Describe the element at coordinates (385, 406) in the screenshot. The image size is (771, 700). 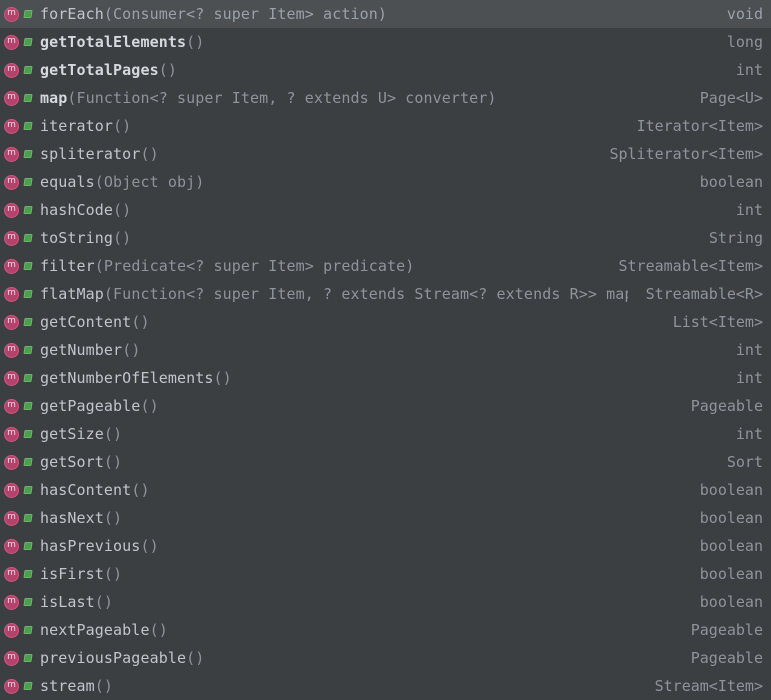
I see `completion-item: getPageable() Pageable` at that location.